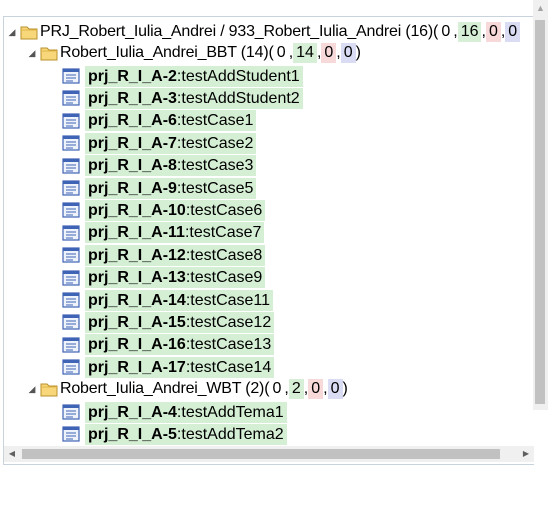  I want to click on test-case-label: prj_R_I_A-8:testCase3, so click(171, 166).